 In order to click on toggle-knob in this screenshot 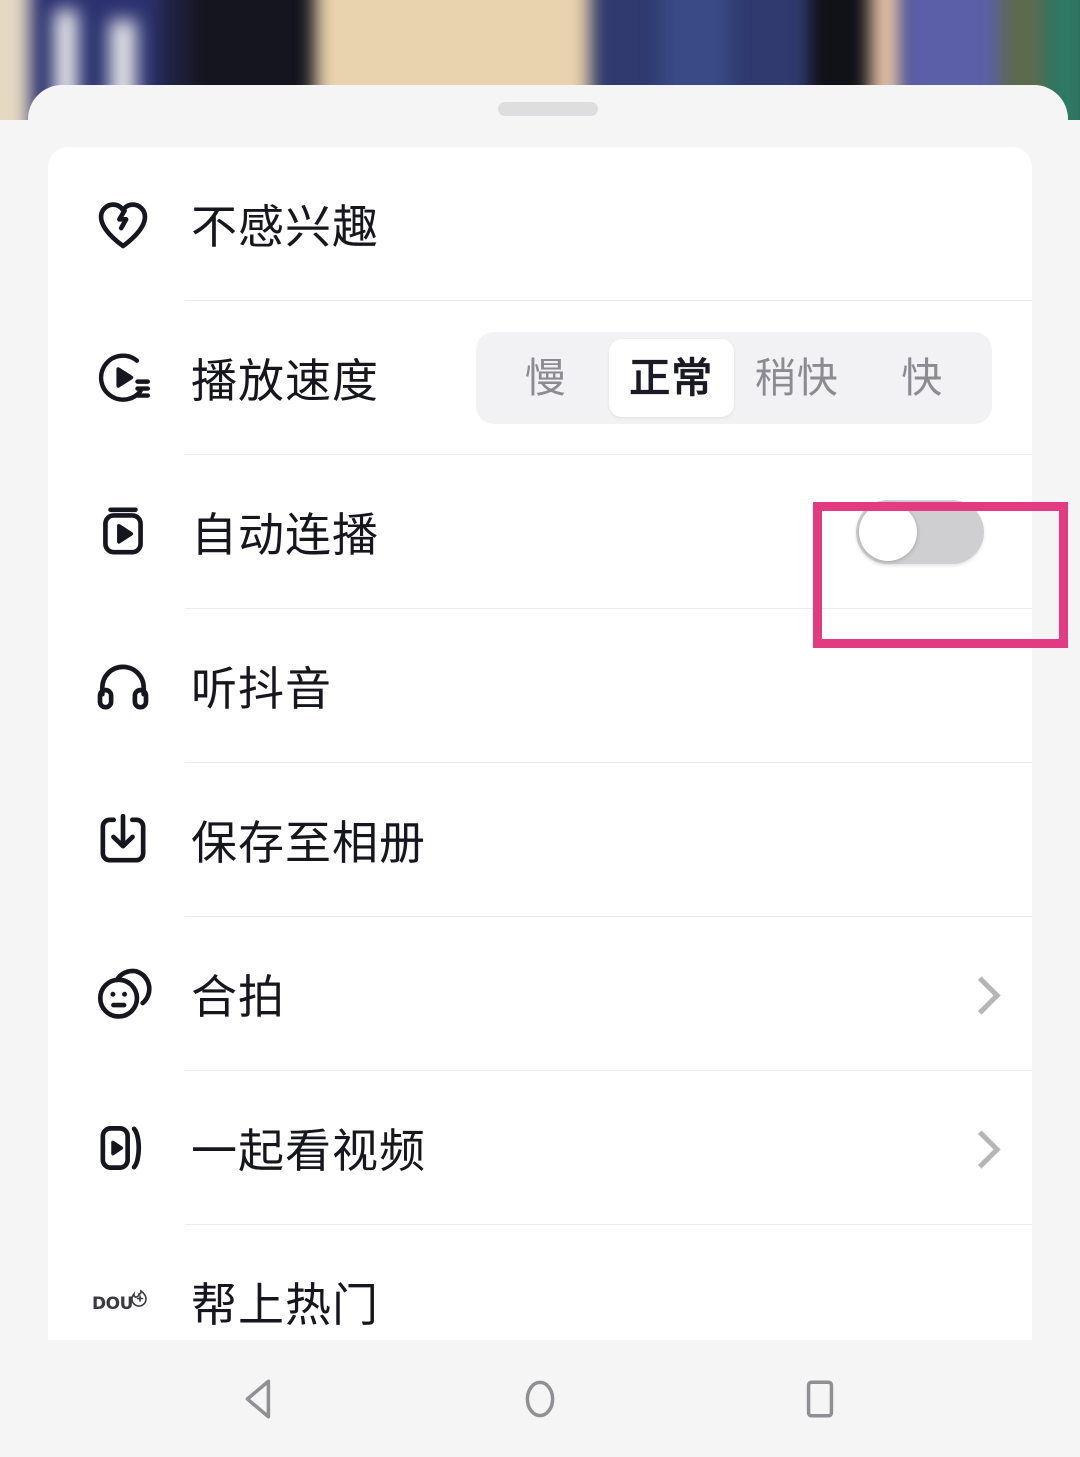, I will do `click(888, 532)`.